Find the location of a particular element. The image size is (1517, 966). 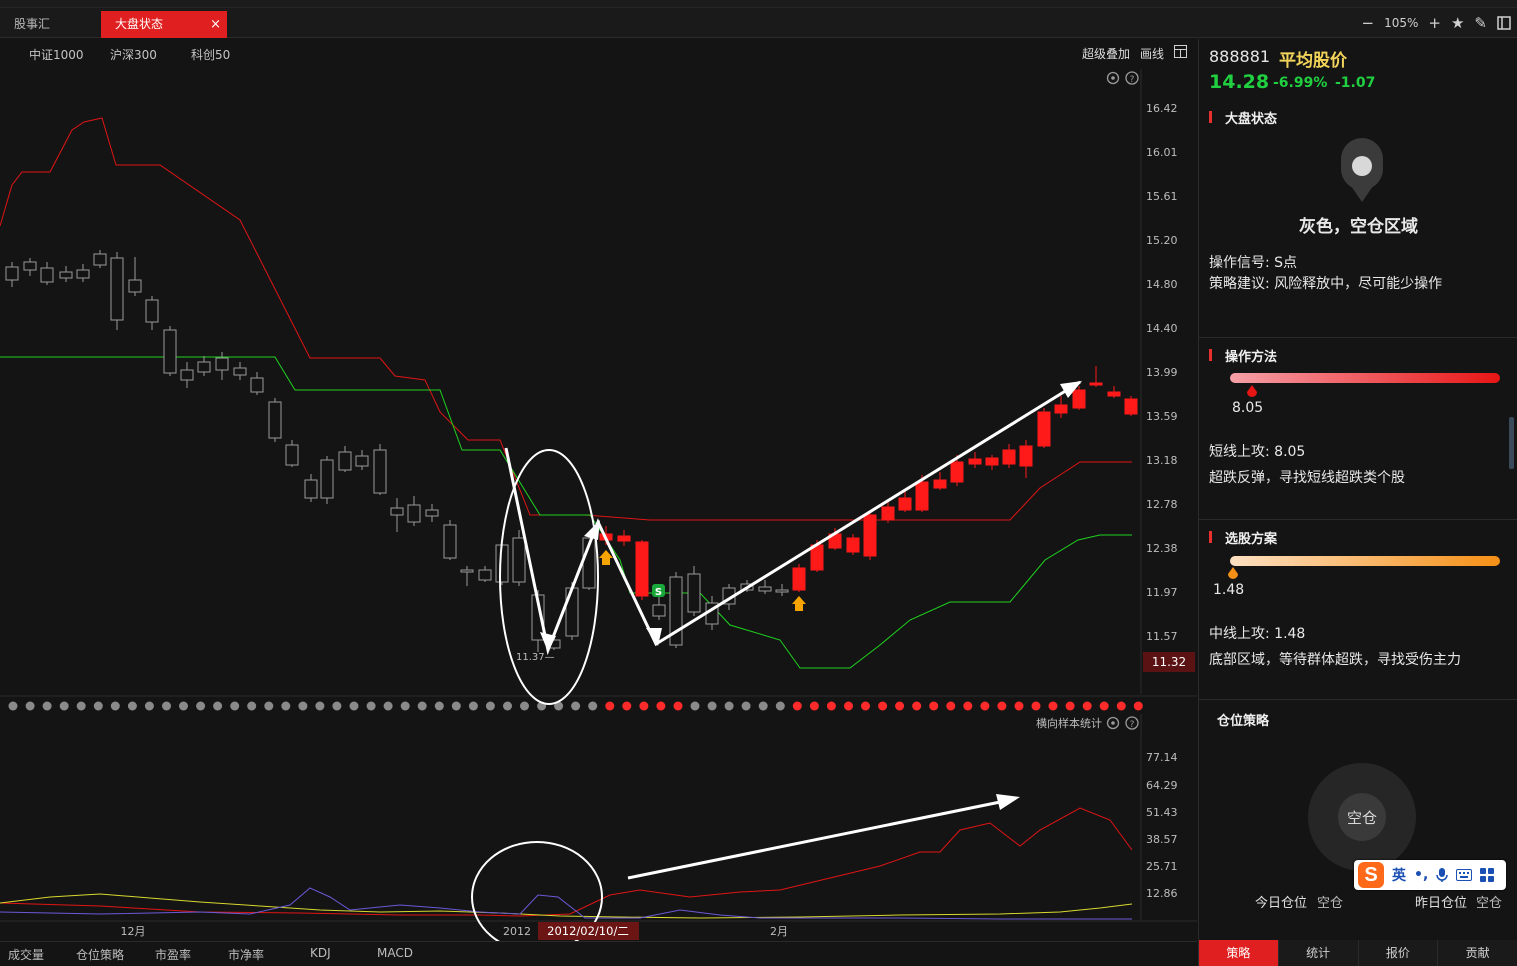

tab-contribution: 贡献 is located at coordinates (1477, 953).